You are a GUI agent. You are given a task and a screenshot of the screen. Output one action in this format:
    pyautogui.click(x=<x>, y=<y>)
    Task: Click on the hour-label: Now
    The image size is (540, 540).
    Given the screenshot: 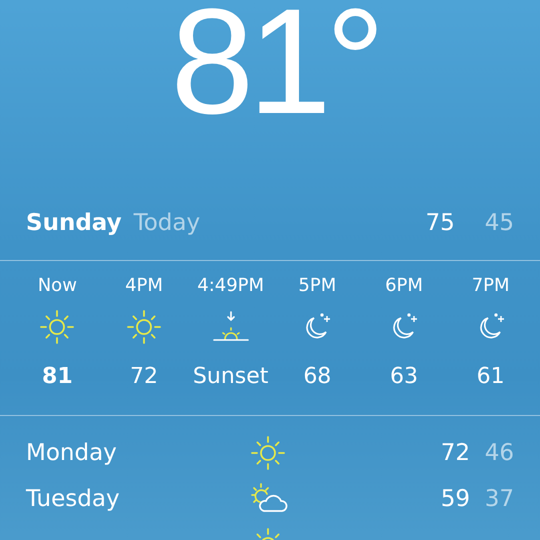 What is the action you would take?
    pyautogui.click(x=57, y=285)
    